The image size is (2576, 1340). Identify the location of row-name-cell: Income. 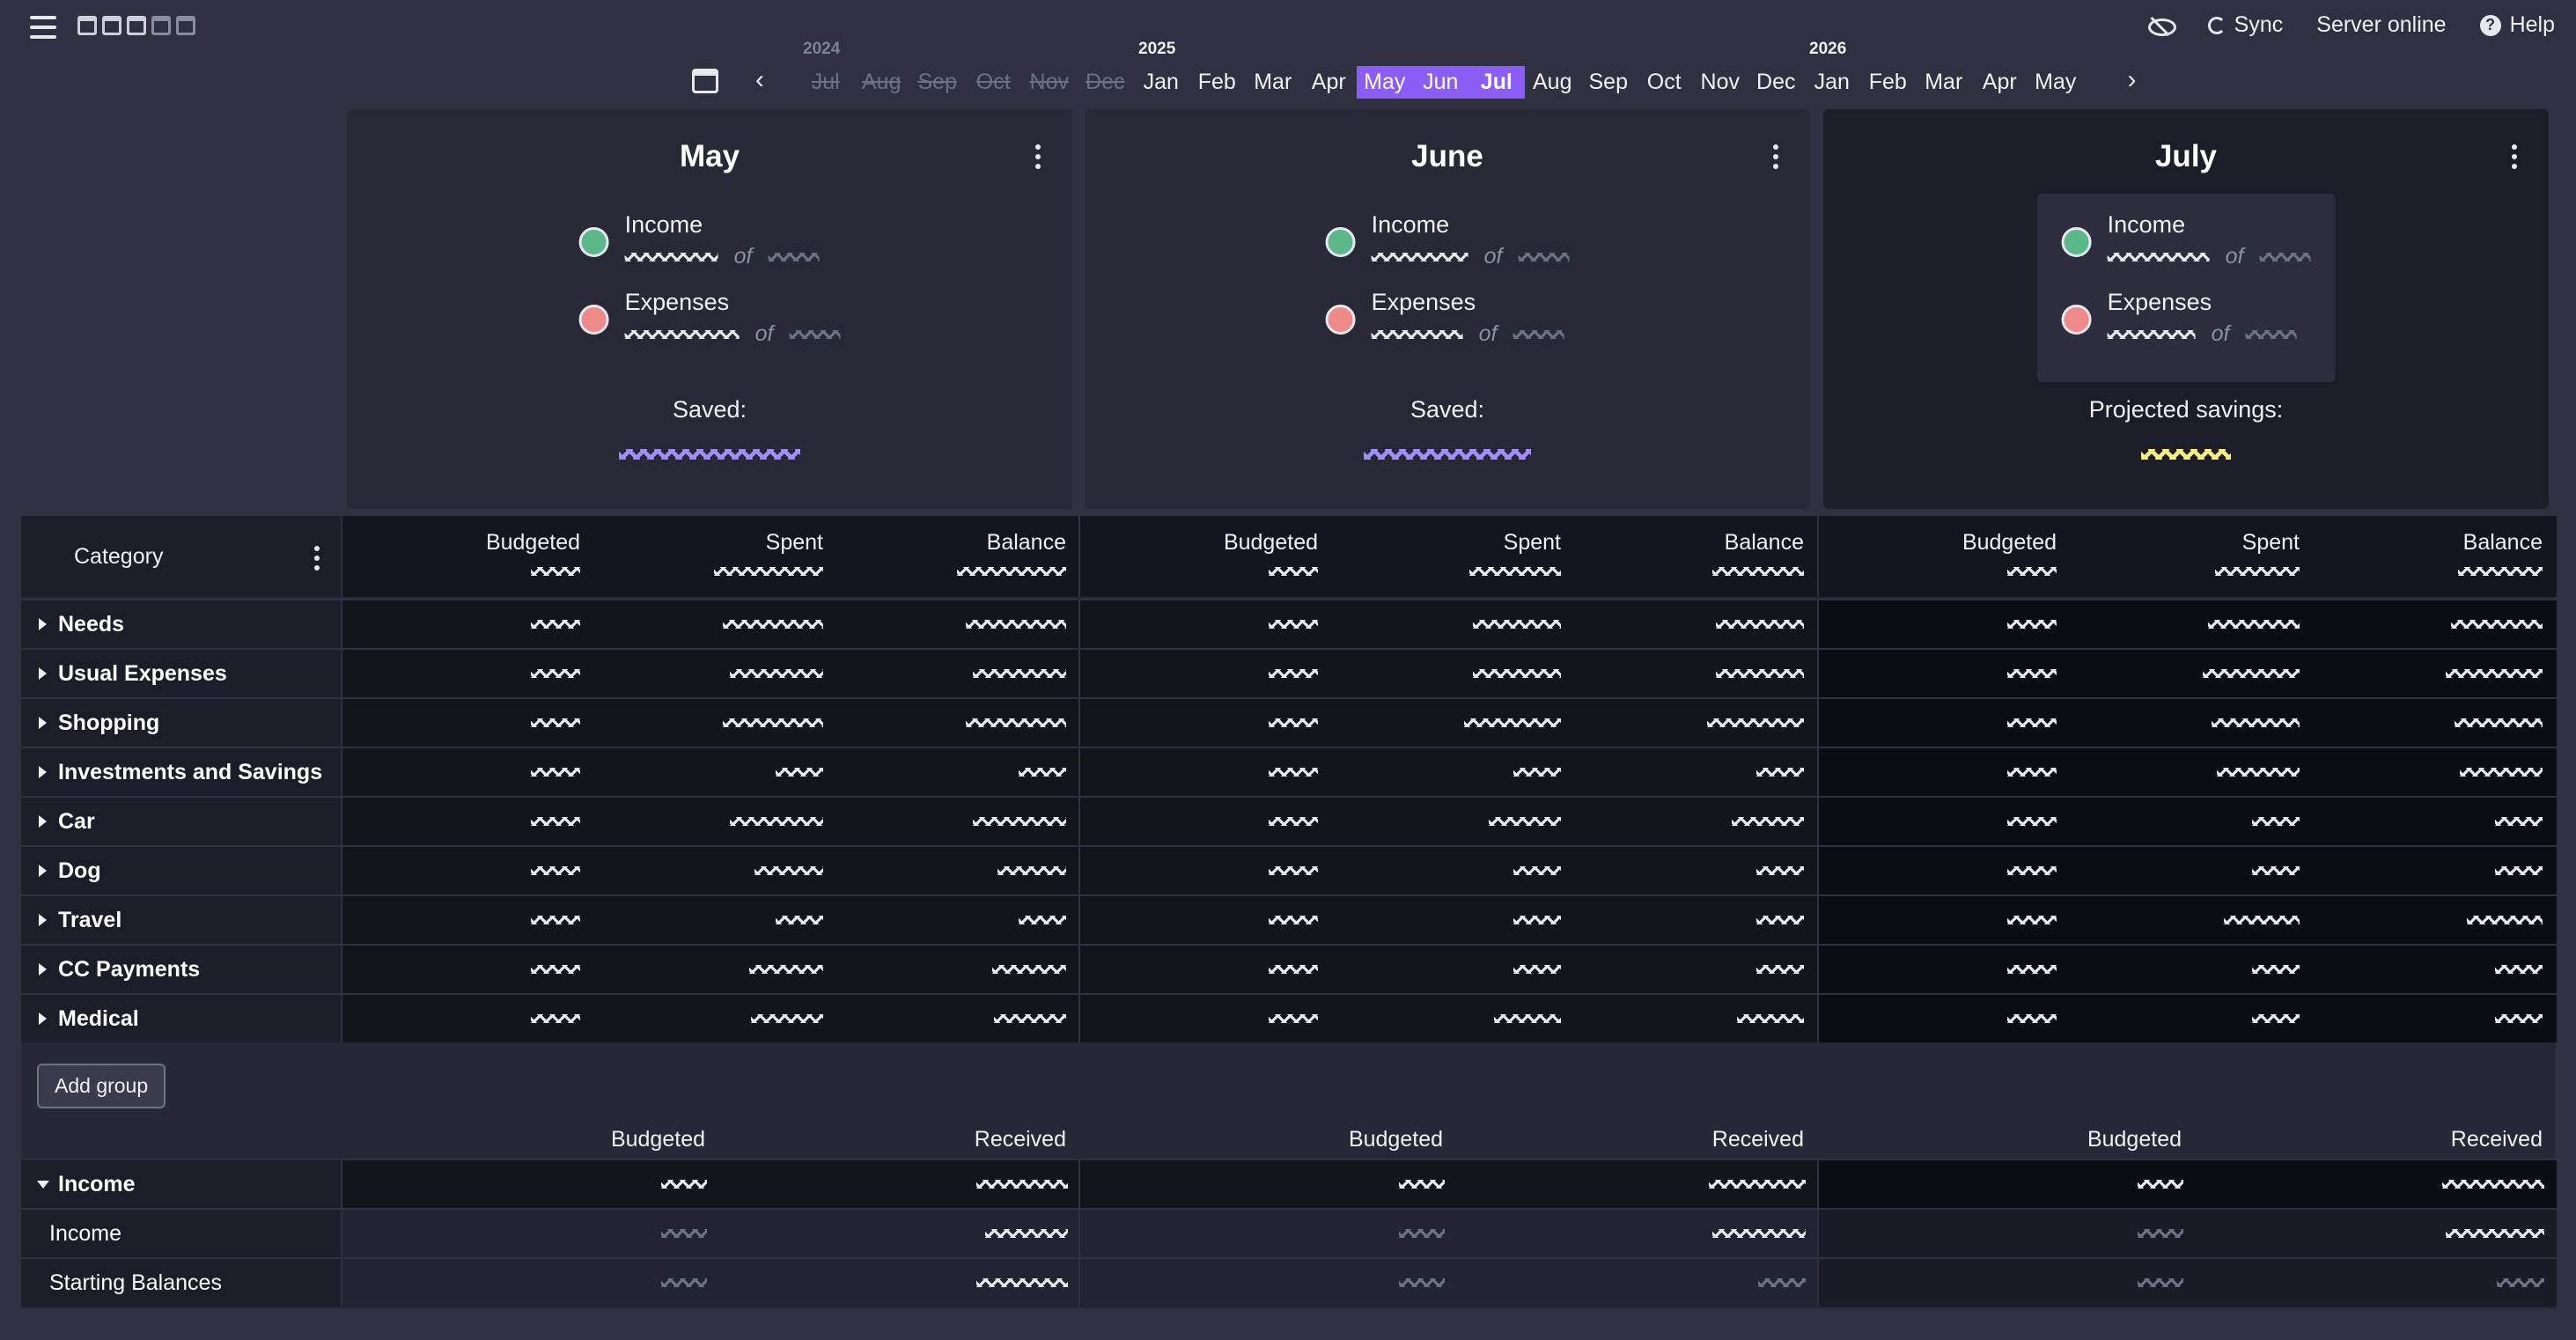
(181, 1233).